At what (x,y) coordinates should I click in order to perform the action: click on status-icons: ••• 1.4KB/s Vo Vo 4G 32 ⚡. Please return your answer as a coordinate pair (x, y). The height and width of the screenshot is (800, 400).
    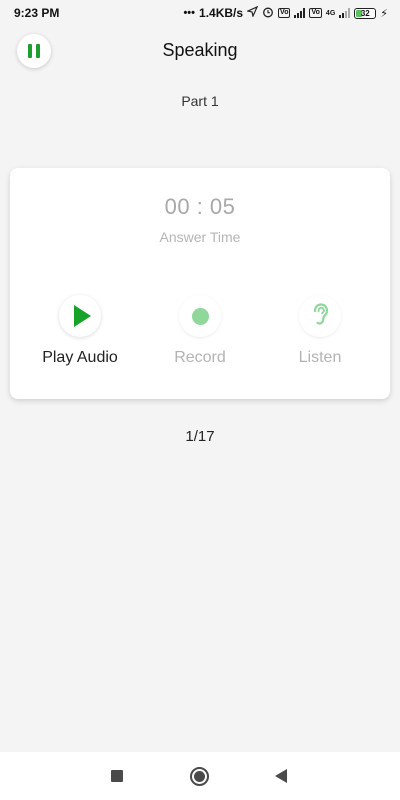
    Looking at the image, I should click on (285, 13).